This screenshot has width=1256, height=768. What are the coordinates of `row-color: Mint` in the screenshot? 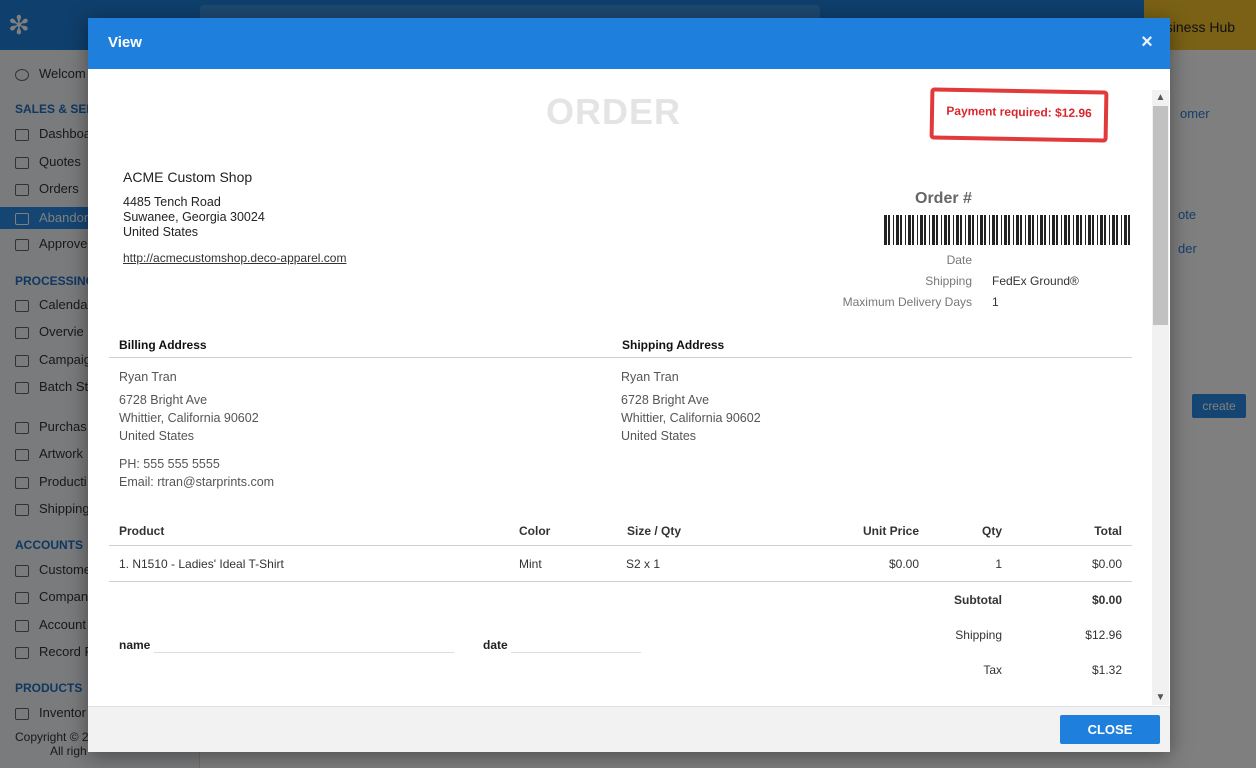 It's located at (530, 564).